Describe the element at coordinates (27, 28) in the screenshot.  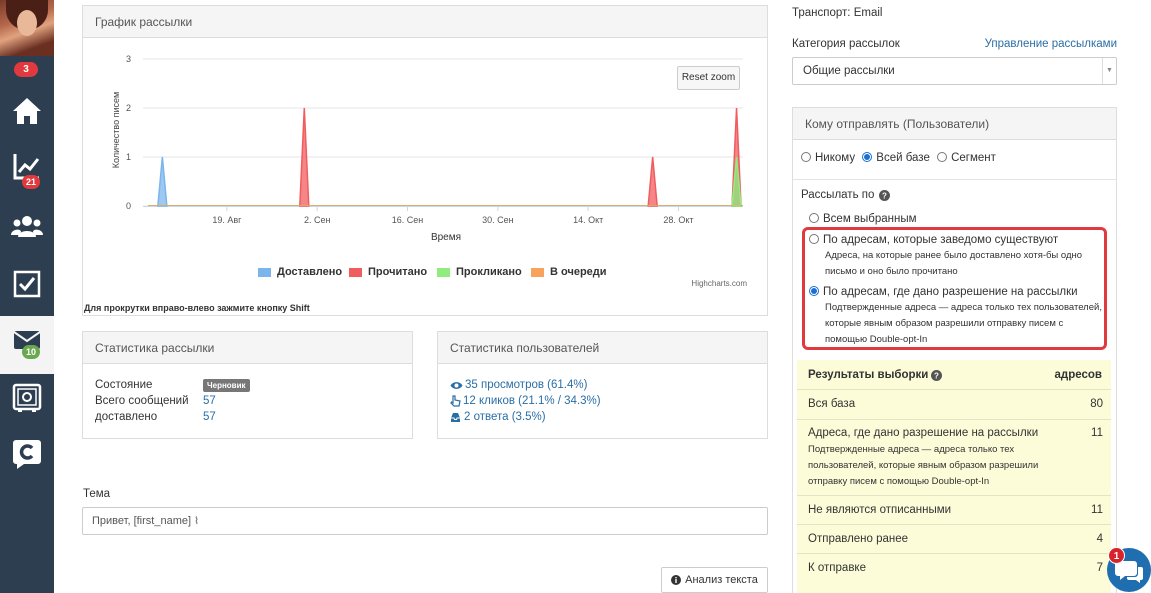
I see `avatar` at that location.